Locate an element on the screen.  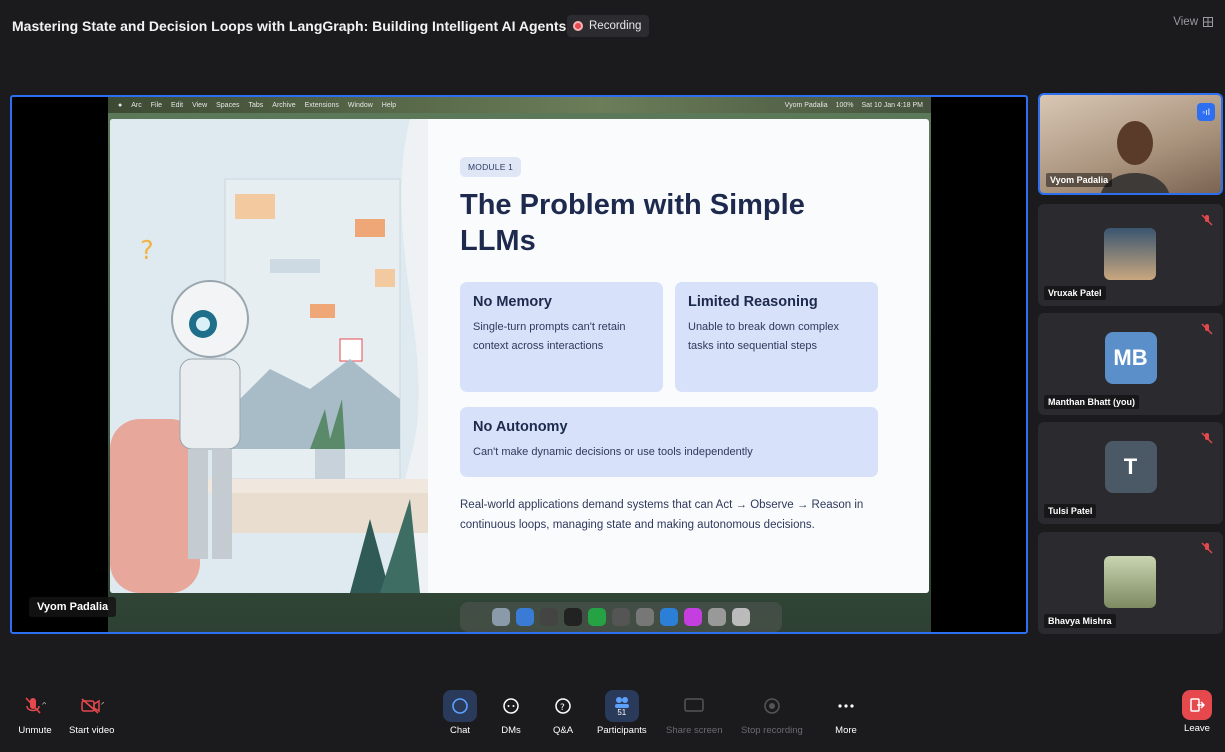
recording-badge: Recording is located at coordinates (608, 26).